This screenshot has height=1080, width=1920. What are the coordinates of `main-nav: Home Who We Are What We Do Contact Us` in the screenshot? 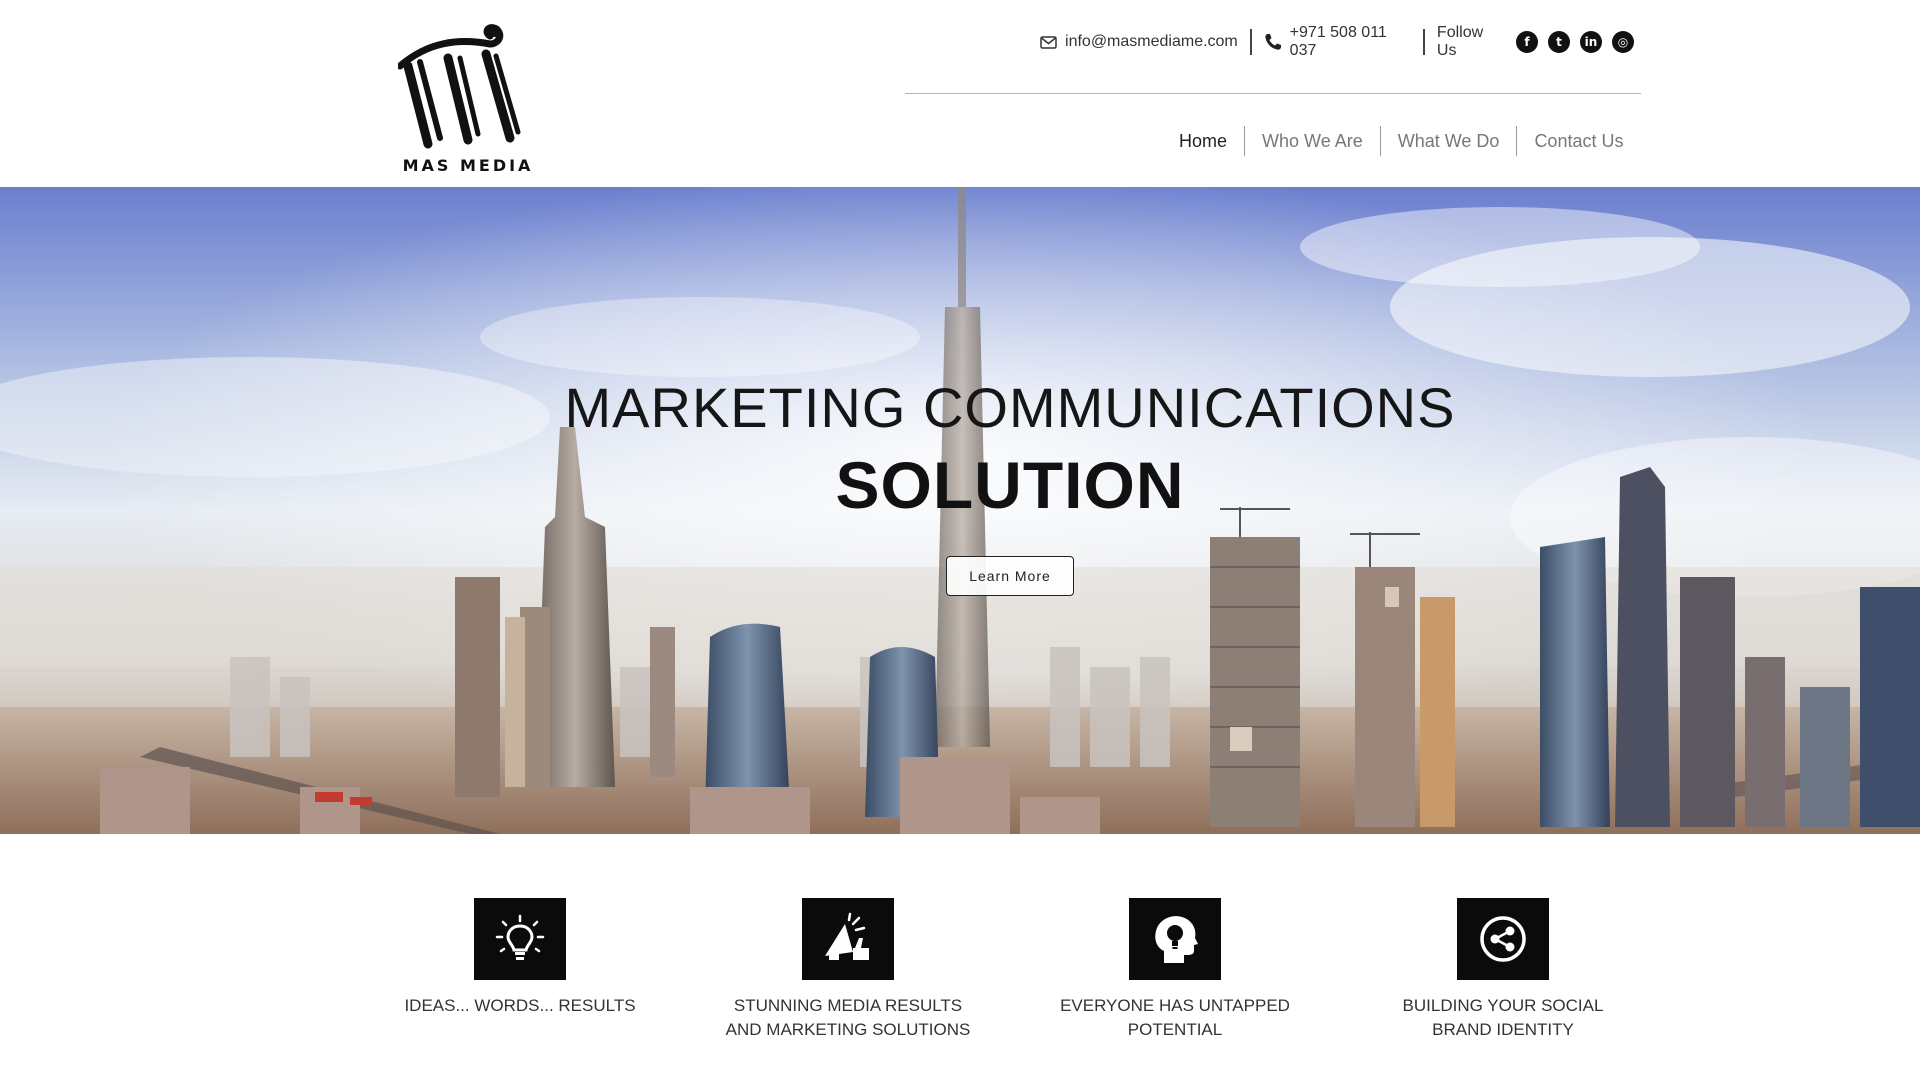 It's located at (1401, 141).